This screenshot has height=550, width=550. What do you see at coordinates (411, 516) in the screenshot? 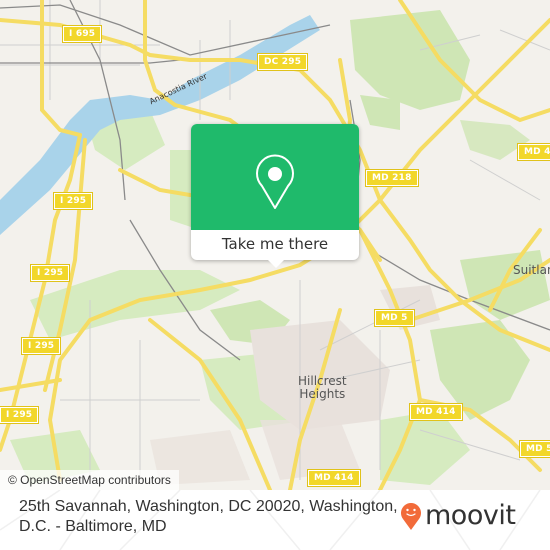
I see `moovit-pin-icon` at bounding box center [411, 516].